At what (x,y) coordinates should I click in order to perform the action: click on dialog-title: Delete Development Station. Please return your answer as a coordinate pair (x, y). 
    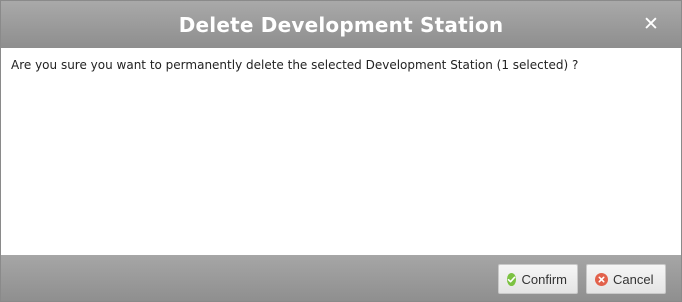
    Looking at the image, I should click on (341, 24).